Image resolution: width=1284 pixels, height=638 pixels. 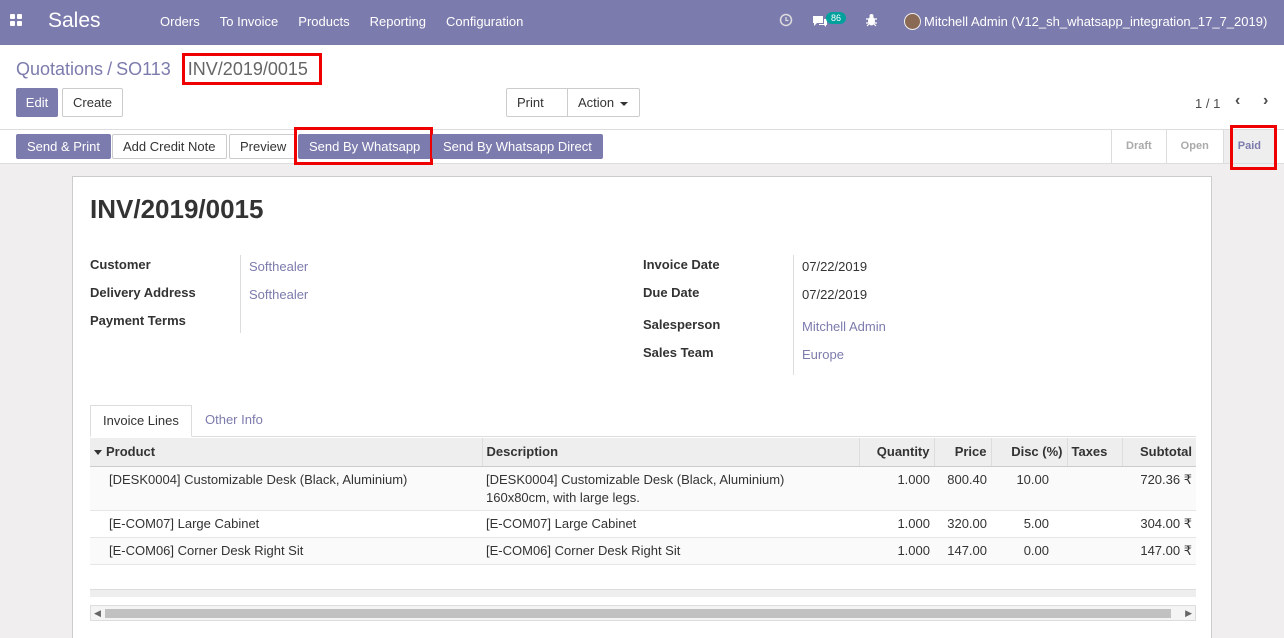 What do you see at coordinates (143, 69) in the screenshot?
I see `breadcrumb-so113: SO113` at bounding box center [143, 69].